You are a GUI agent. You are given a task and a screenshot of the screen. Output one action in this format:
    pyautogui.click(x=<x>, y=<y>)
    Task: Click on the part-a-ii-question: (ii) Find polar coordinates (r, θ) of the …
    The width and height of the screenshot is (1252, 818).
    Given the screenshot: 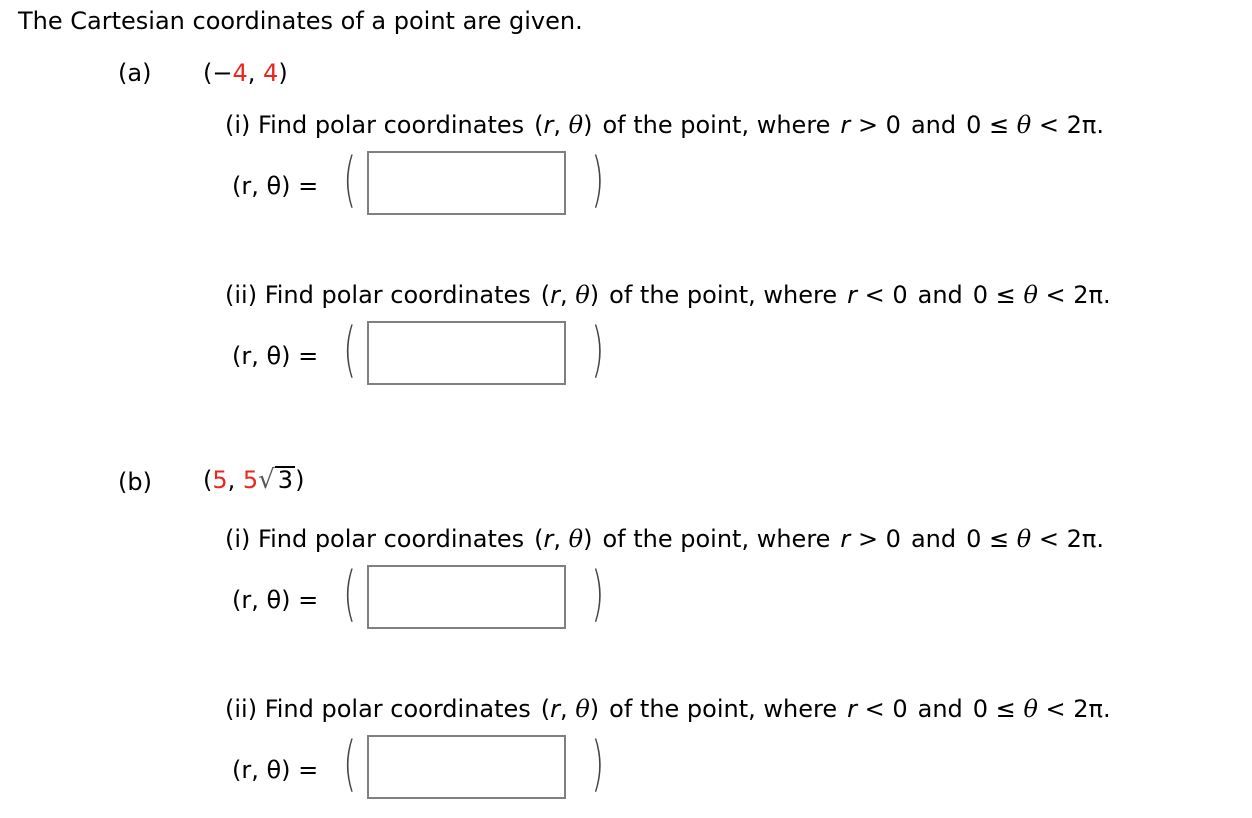 What is the action you would take?
    pyautogui.click(x=668, y=295)
    